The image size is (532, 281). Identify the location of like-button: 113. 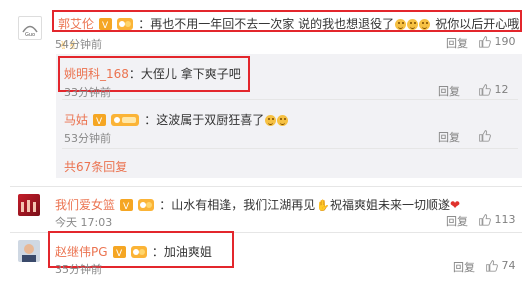
(497, 219).